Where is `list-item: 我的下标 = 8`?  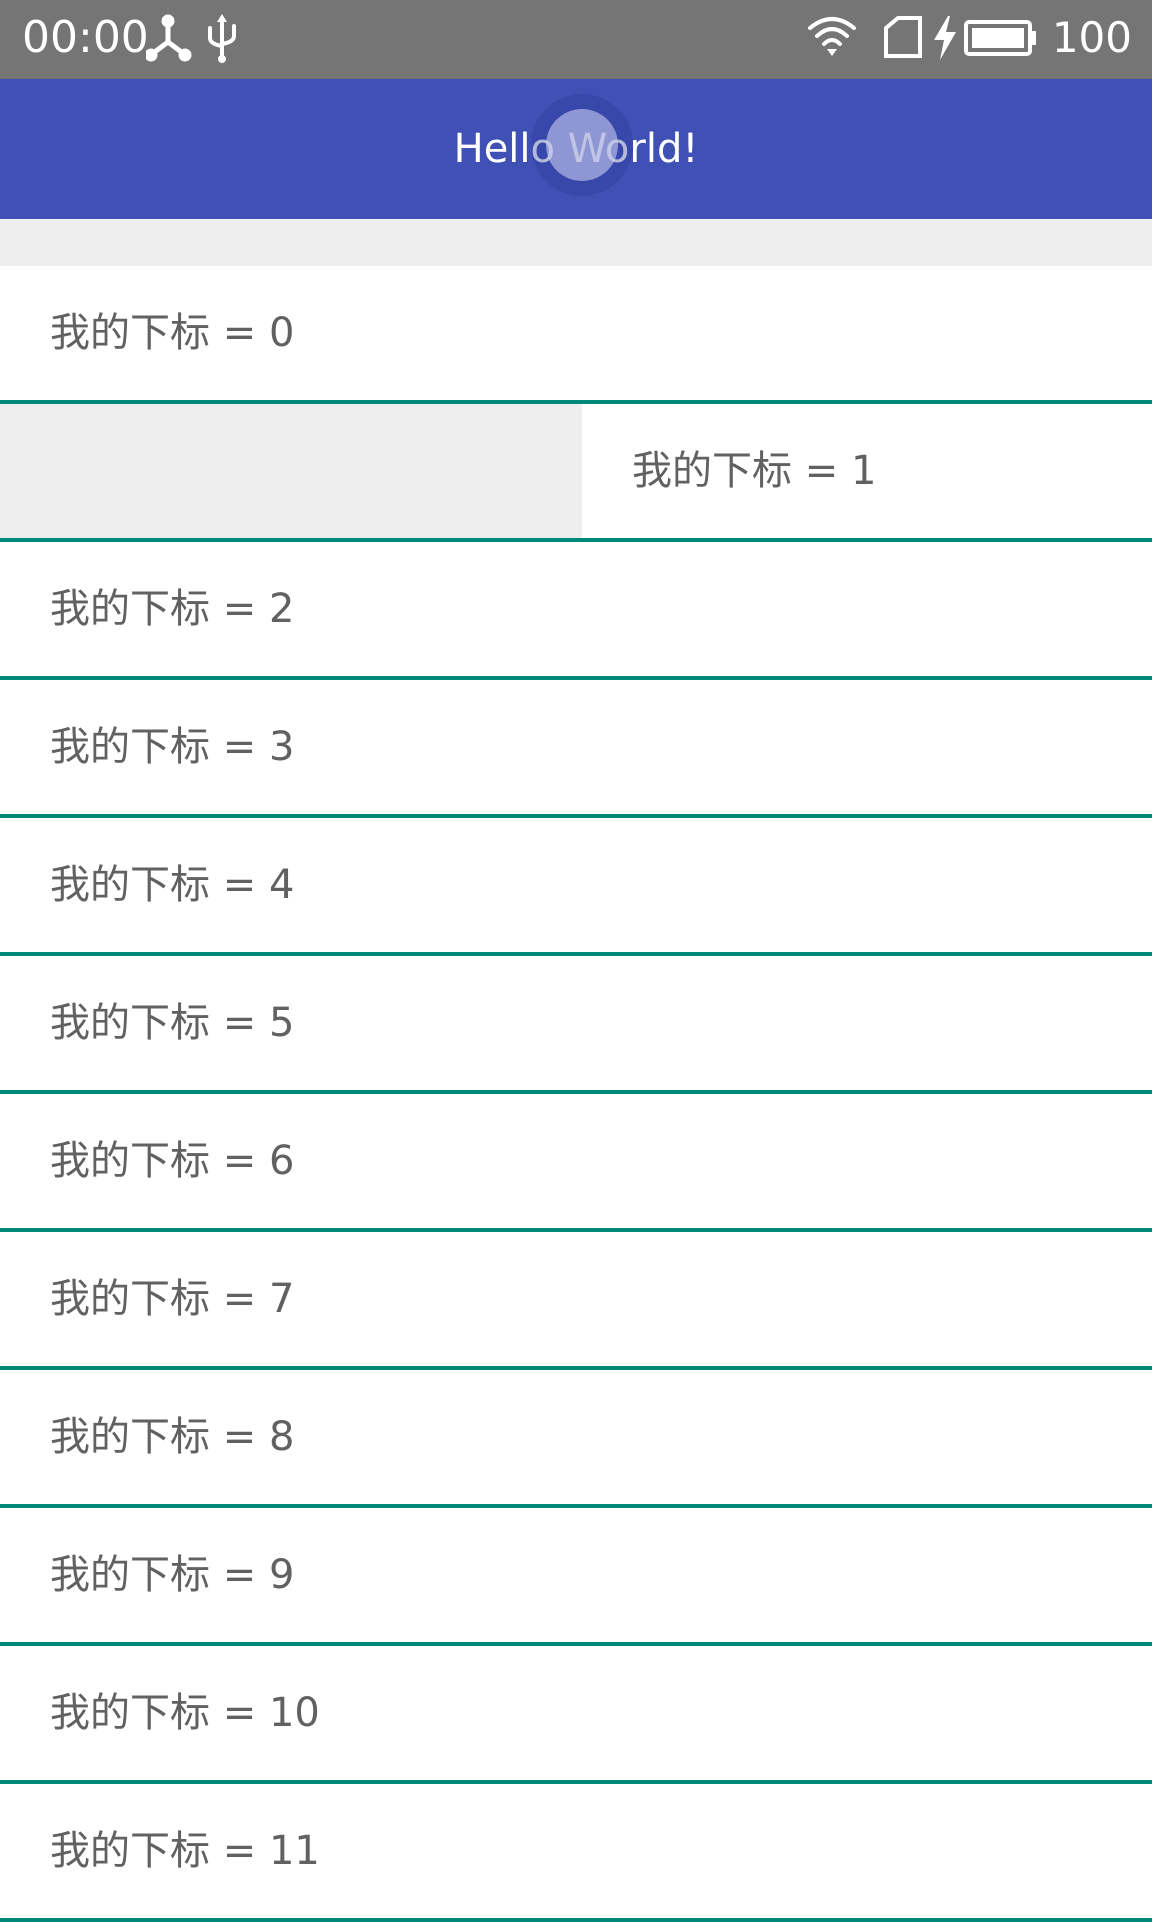
list-item: 我的下标 = 8 is located at coordinates (576, 1439).